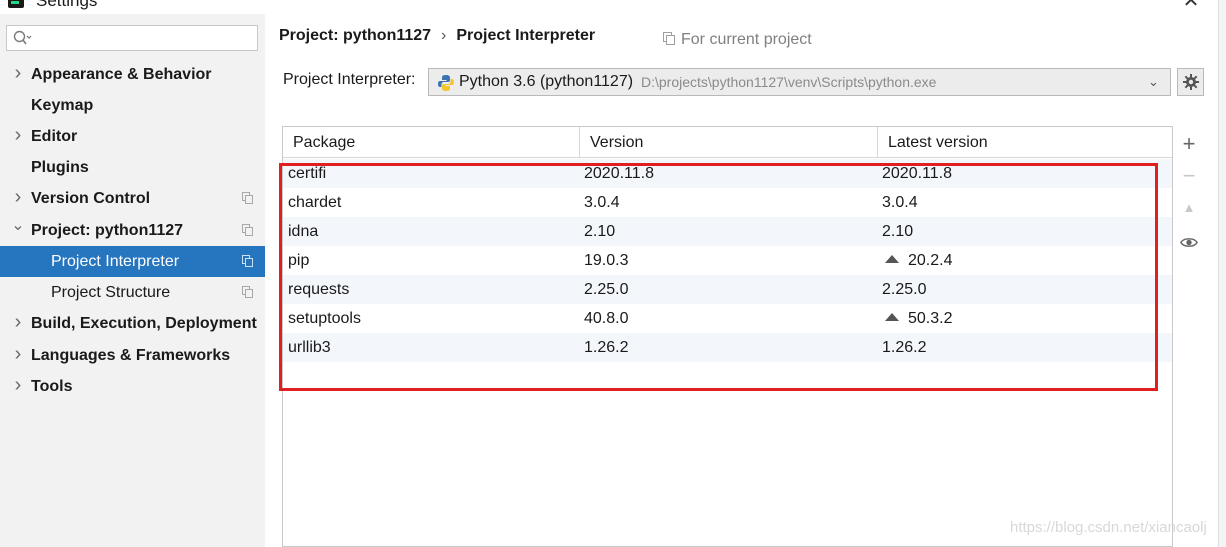  I want to click on sidebar-item-project-structure: Project Structure, so click(132, 292).